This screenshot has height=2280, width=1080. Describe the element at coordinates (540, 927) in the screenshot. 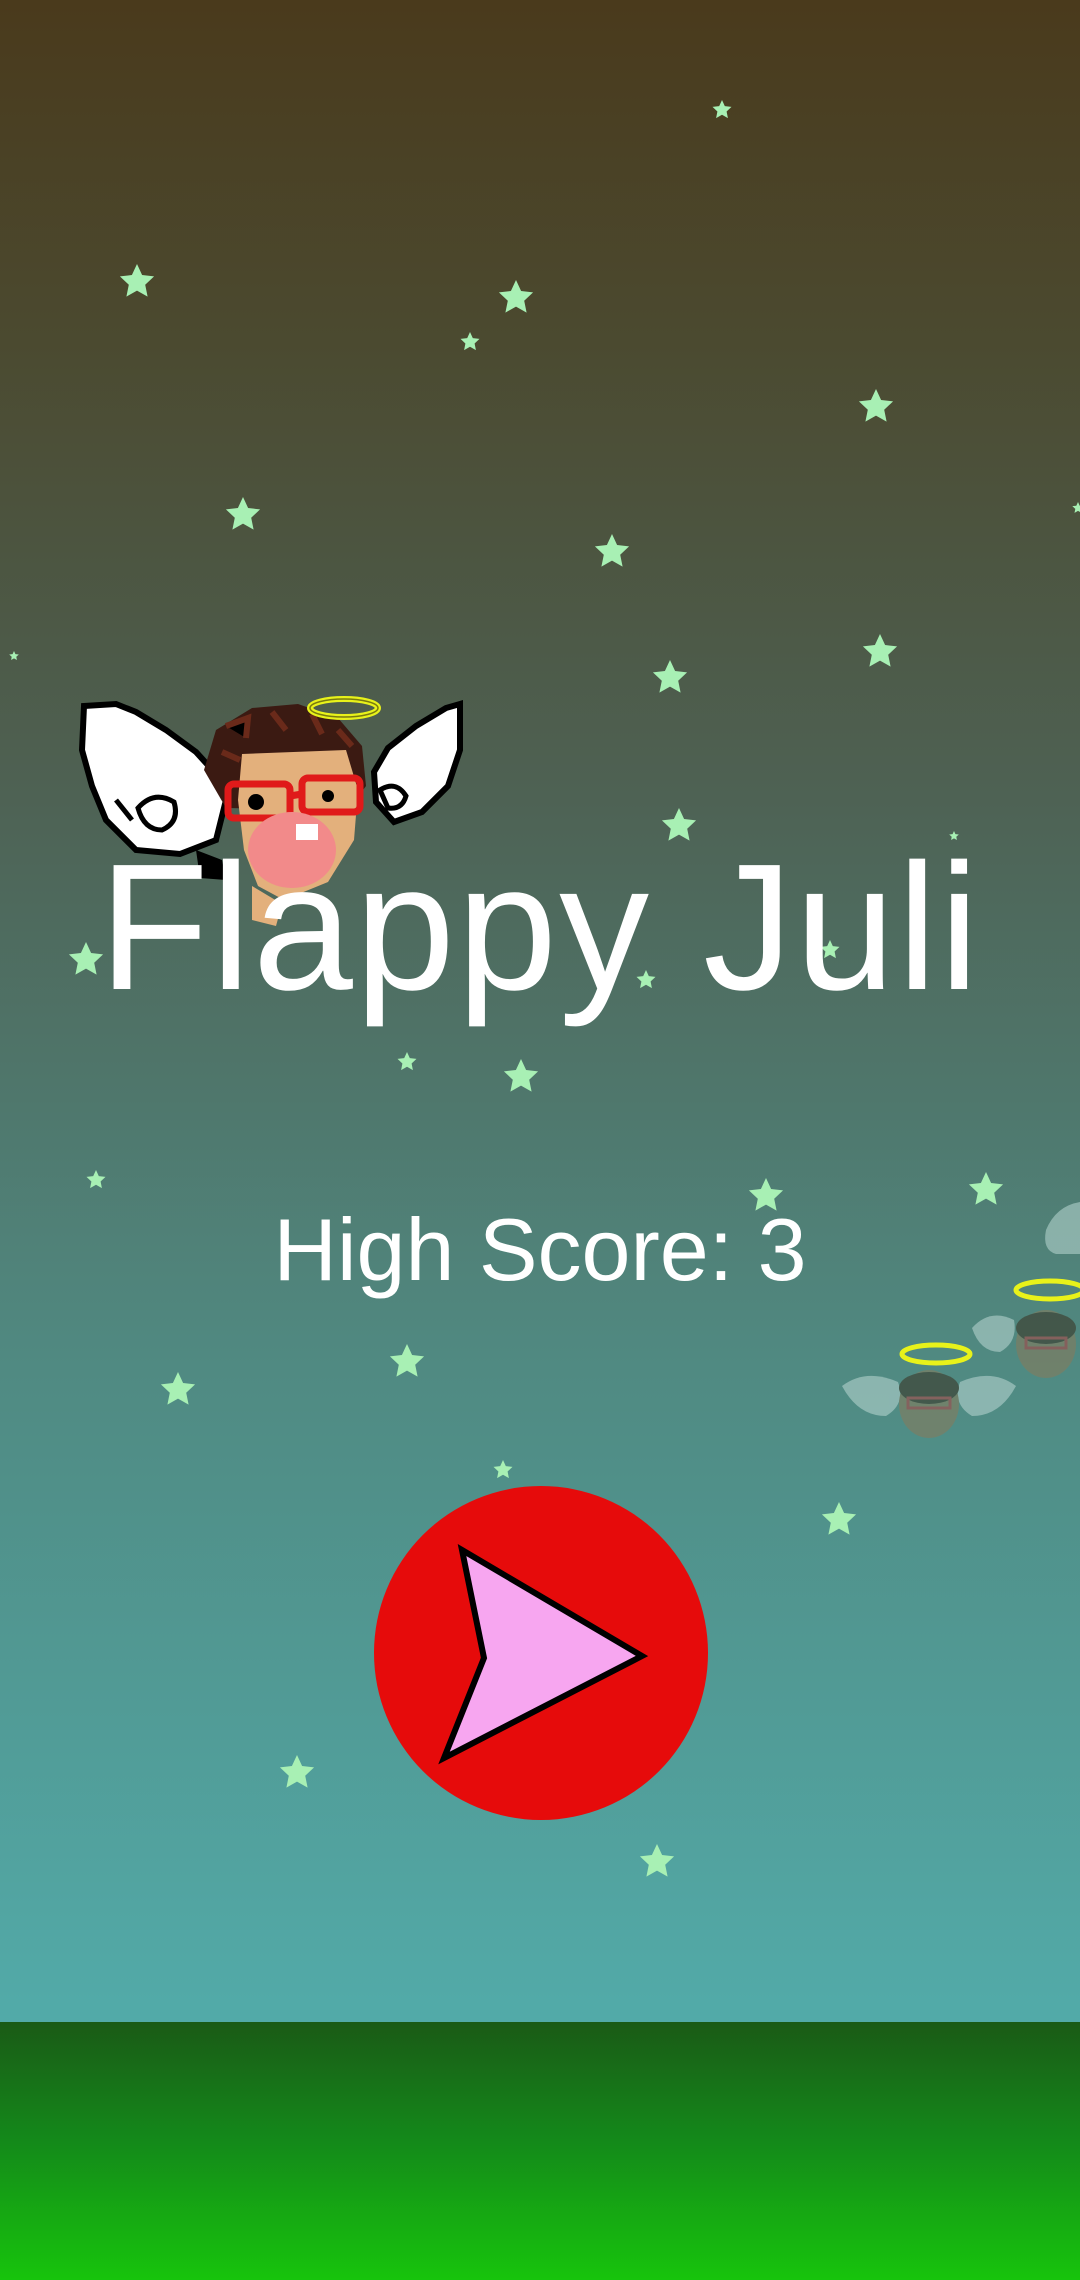

I see `game-title: Flappy Juli` at that location.